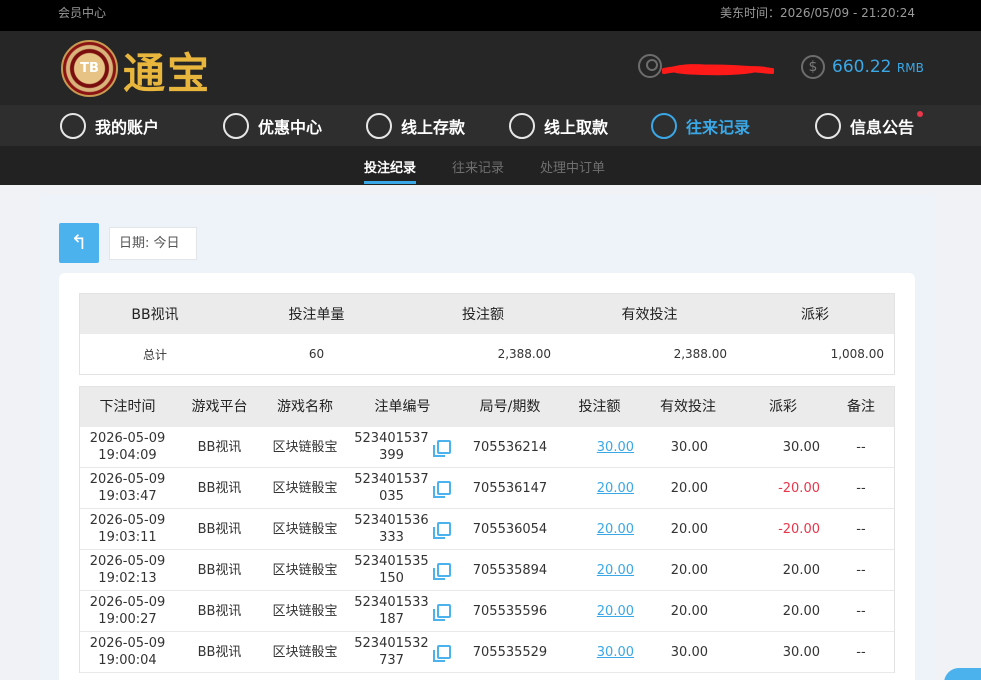 This screenshot has width=981, height=680. What do you see at coordinates (783, 652) in the screenshot?
I see `payout-cell: 30.00` at bounding box center [783, 652].